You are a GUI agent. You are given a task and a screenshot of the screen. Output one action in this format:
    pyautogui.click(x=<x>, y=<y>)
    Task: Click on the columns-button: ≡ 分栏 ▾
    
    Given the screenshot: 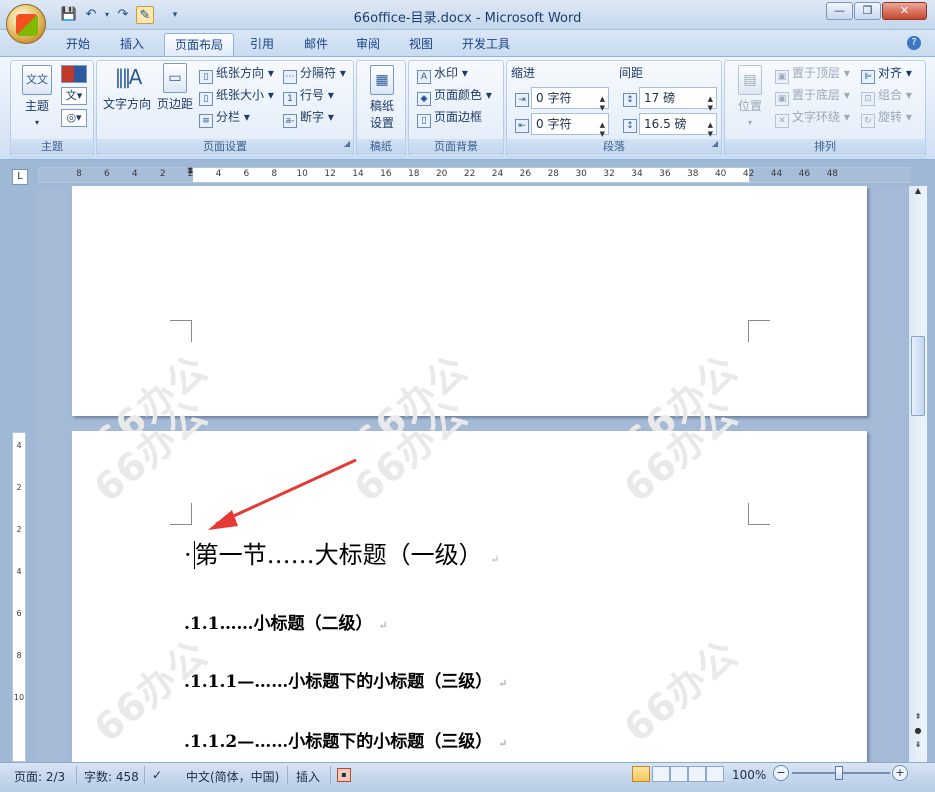 What is the action you would take?
    pyautogui.click(x=224, y=117)
    